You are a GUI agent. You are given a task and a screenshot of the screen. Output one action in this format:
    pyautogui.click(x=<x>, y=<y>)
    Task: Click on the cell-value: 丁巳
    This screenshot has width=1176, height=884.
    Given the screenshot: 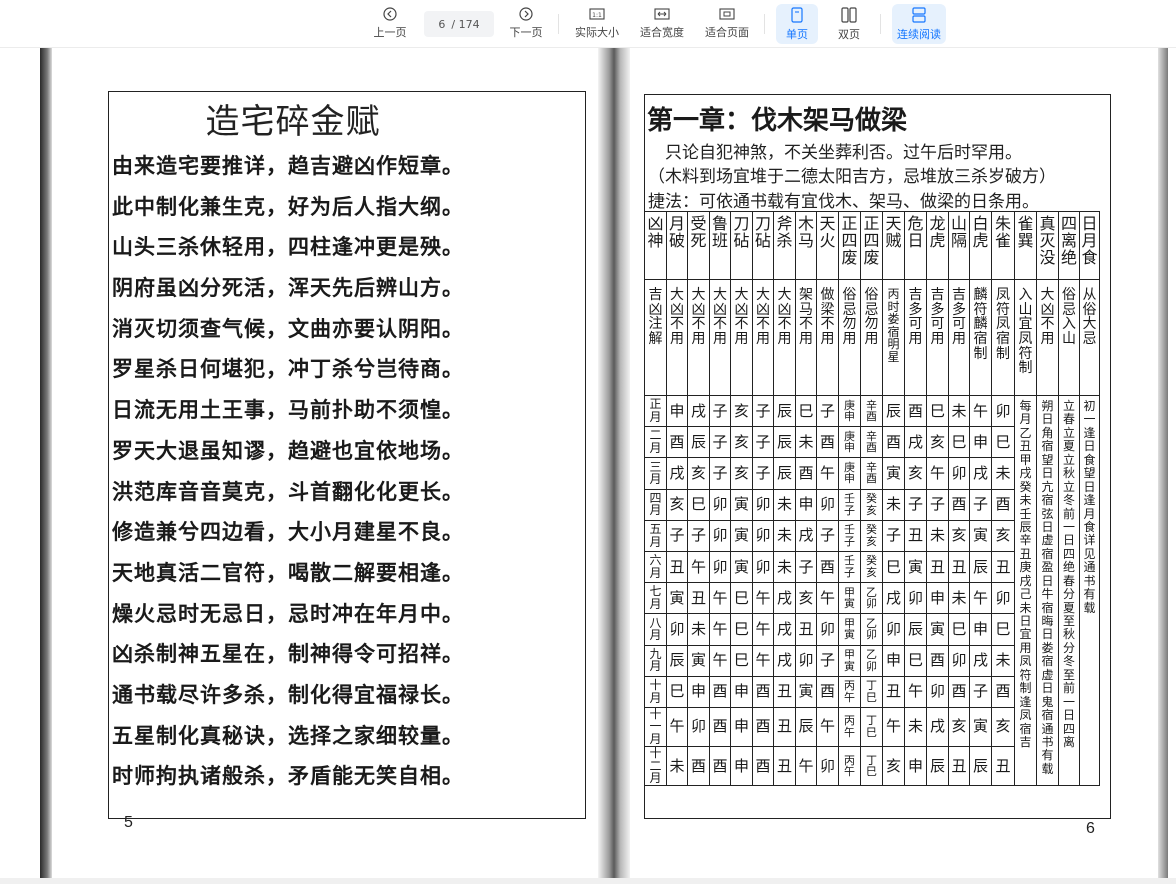 What is the action you would take?
    pyautogui.click(x=871, y=766)
    